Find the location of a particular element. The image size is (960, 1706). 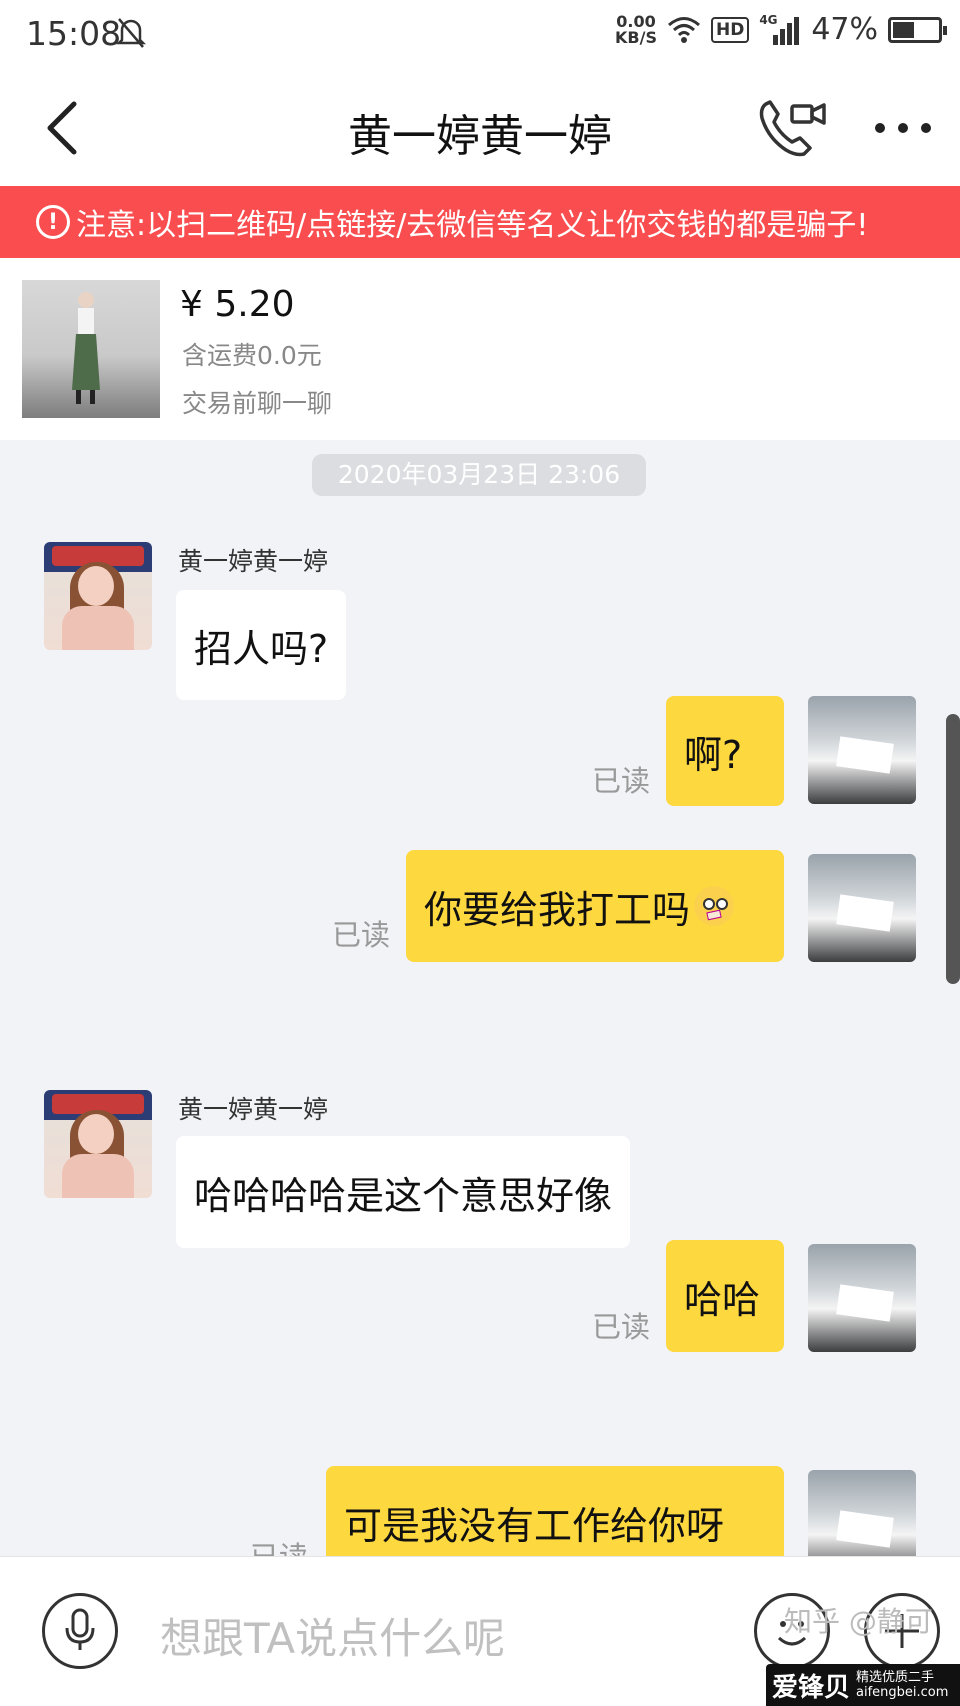

message-bubble: 哈哈 is located at coordinates (725, 1296).